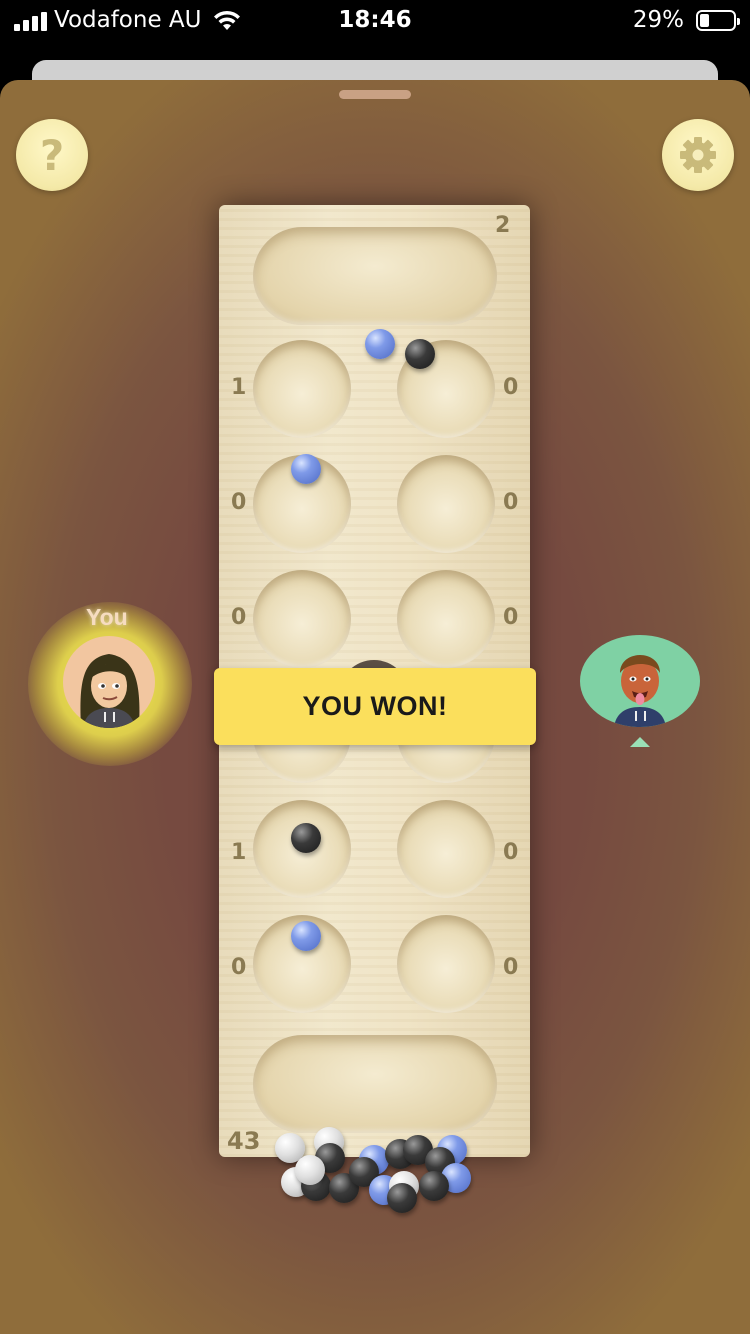 This screenshot has width=750, height=1334. What do you see at coordinates (375, 22) in the screenshot?
I see `status-bar: Vodafone AU 18:46 29%` at bounding box center [375, 22].